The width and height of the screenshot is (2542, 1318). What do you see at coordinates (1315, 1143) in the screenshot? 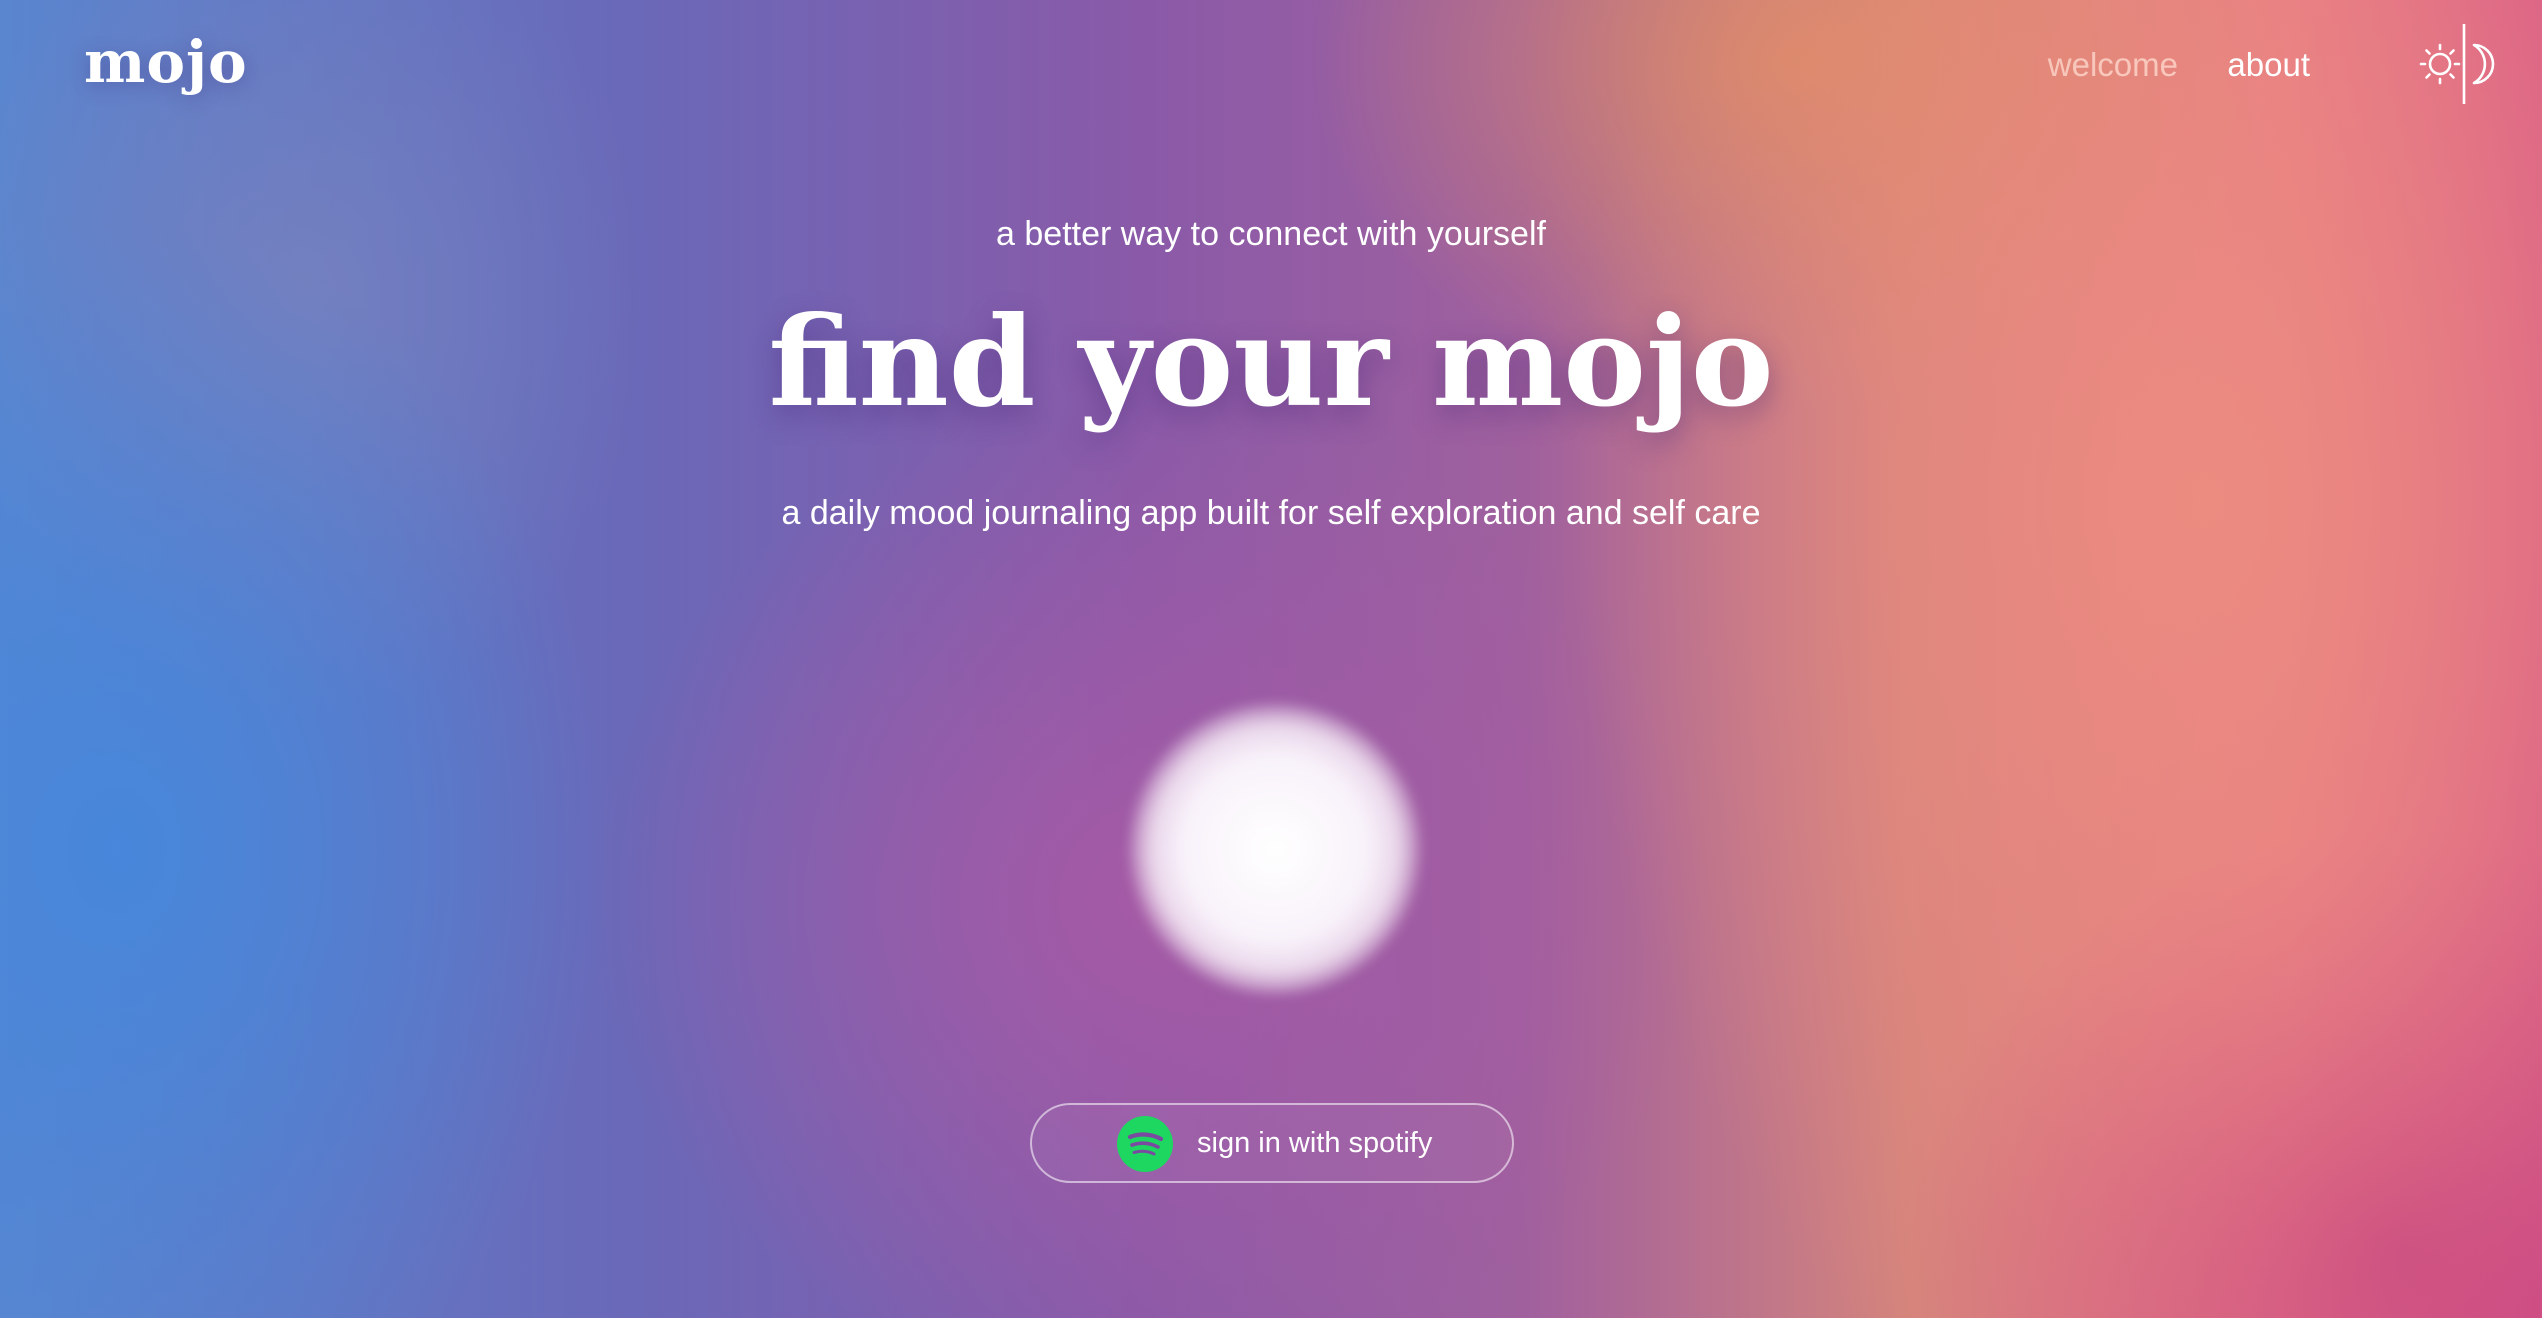
I see `spotify-signin-label: sign in with spotify` at bounding box center [1315, 1143].